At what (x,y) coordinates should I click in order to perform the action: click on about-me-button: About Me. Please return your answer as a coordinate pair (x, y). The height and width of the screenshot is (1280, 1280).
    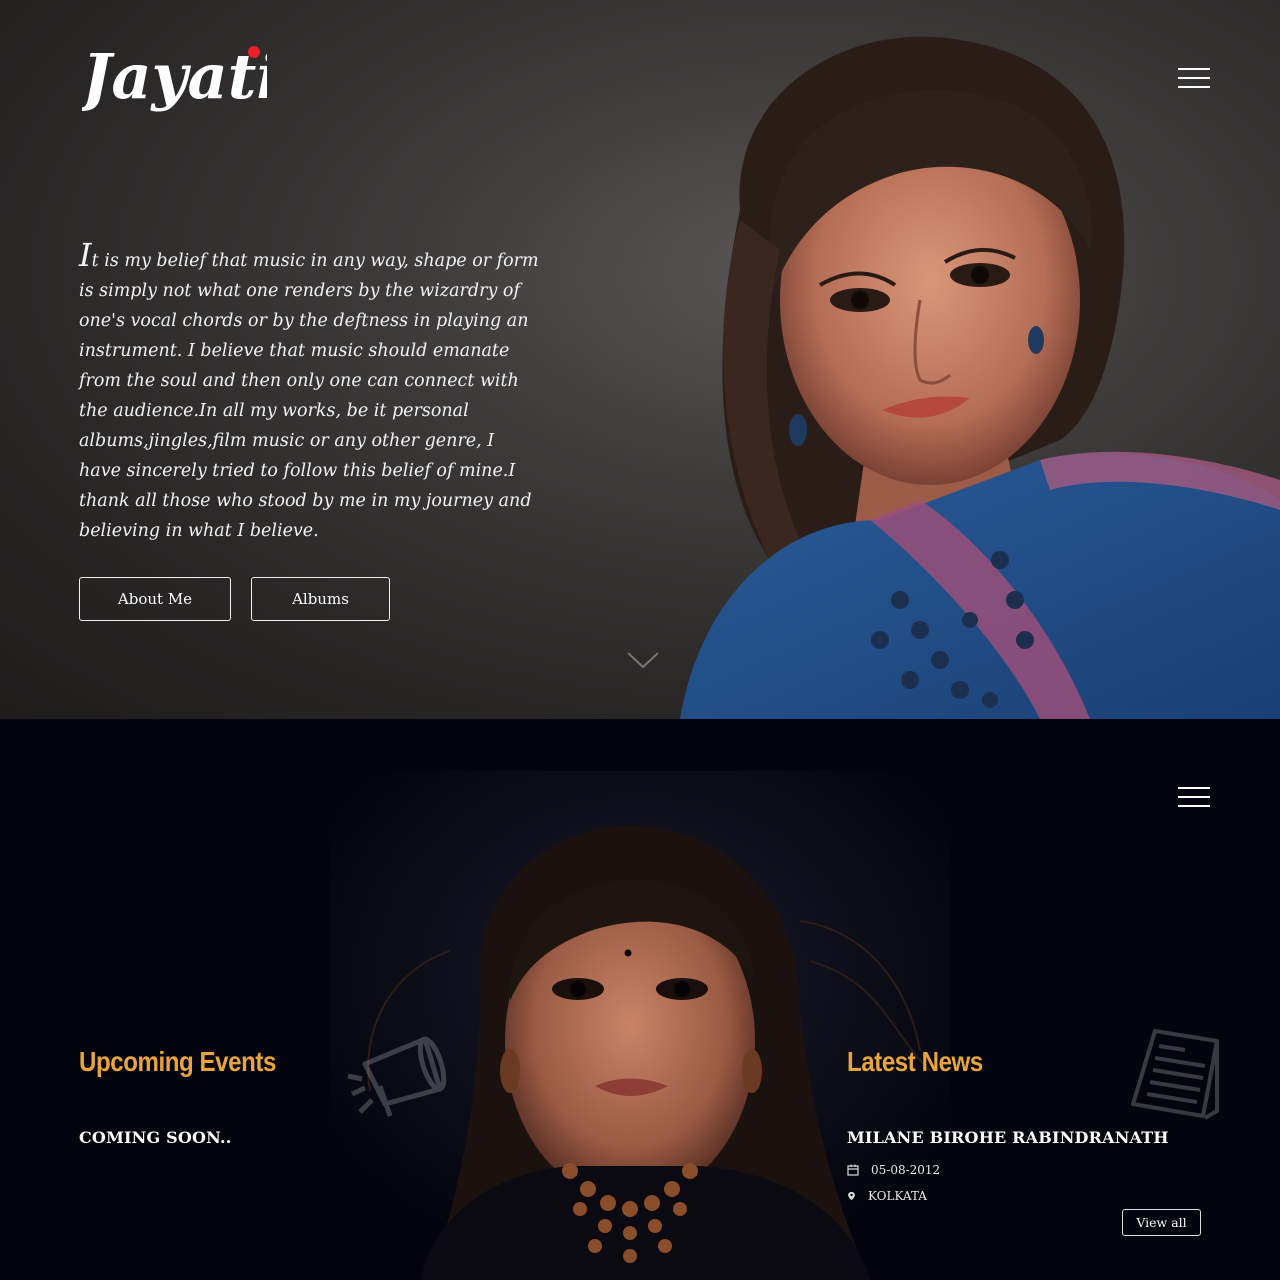
    Looking at the image, I should click on (155, 599).